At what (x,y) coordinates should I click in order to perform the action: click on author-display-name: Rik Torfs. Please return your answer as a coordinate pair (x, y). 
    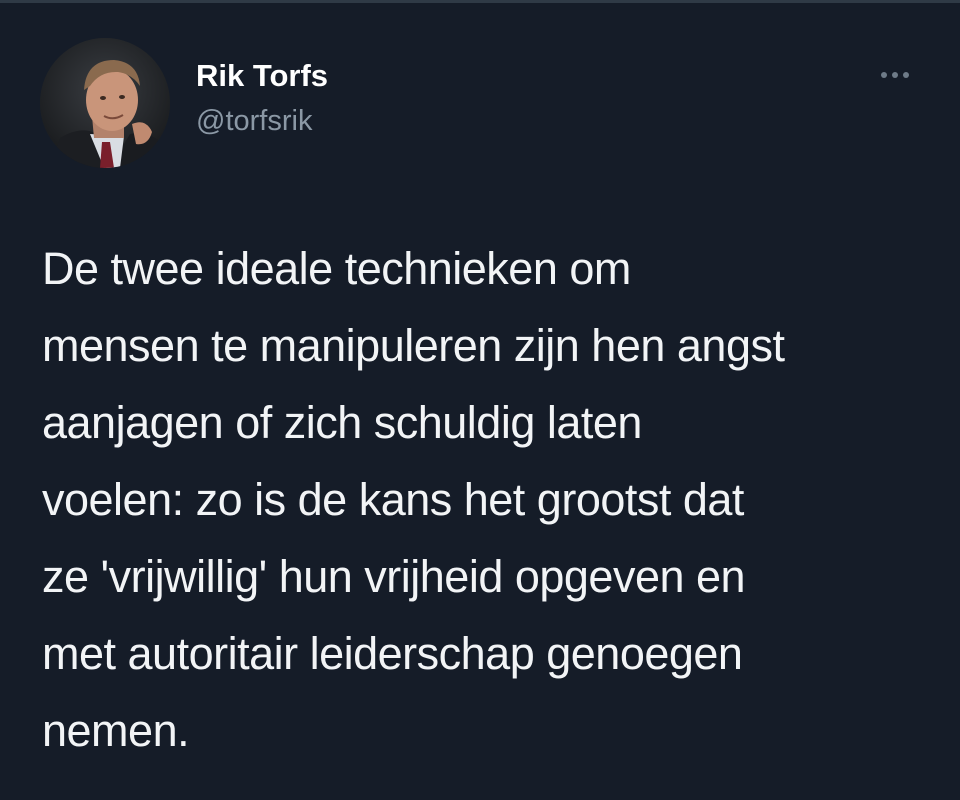
    Looking at the image, I should click on (262, 76).